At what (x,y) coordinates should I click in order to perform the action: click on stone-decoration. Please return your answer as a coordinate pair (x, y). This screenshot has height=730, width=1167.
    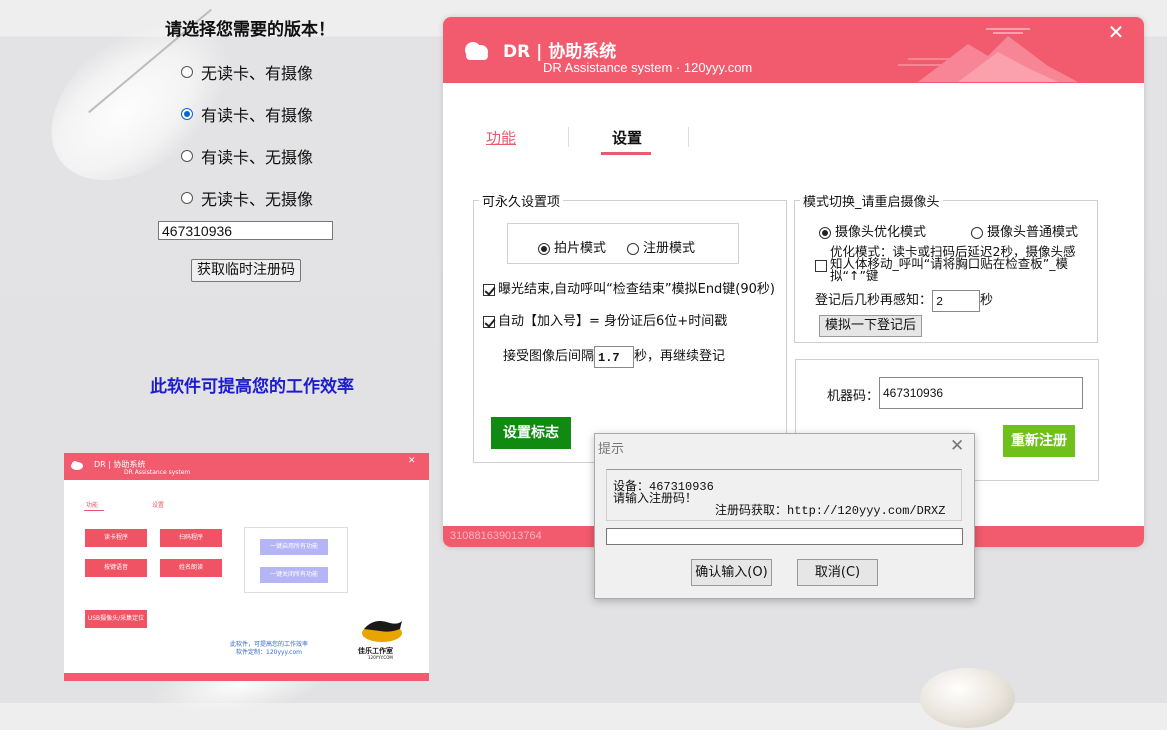
    Looking at the image, I should click on (967, 698).